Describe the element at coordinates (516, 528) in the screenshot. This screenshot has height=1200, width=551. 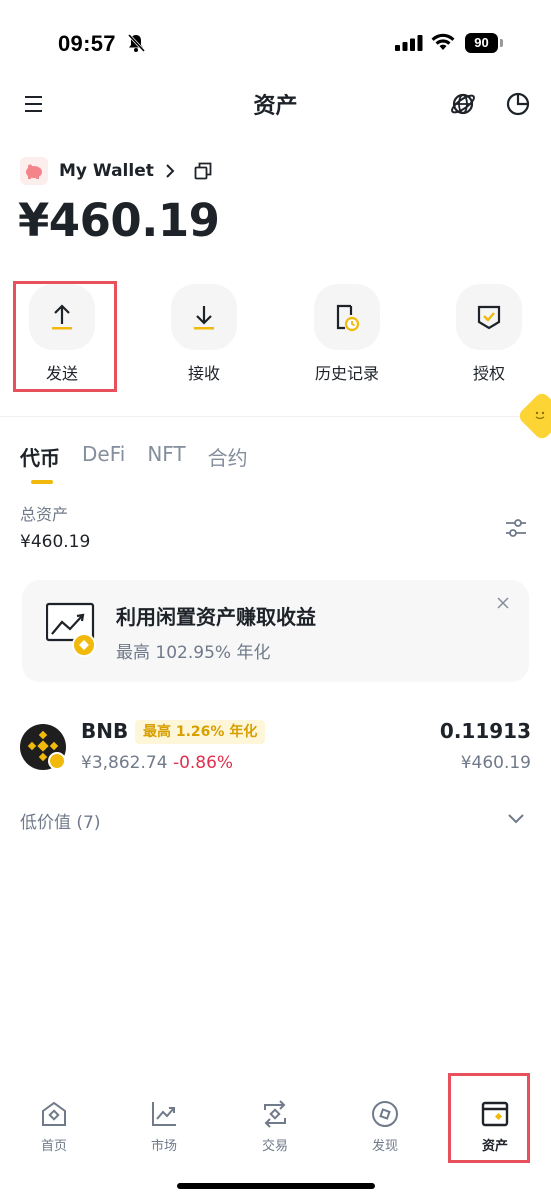
I see `filter-settings-icon` at that location.